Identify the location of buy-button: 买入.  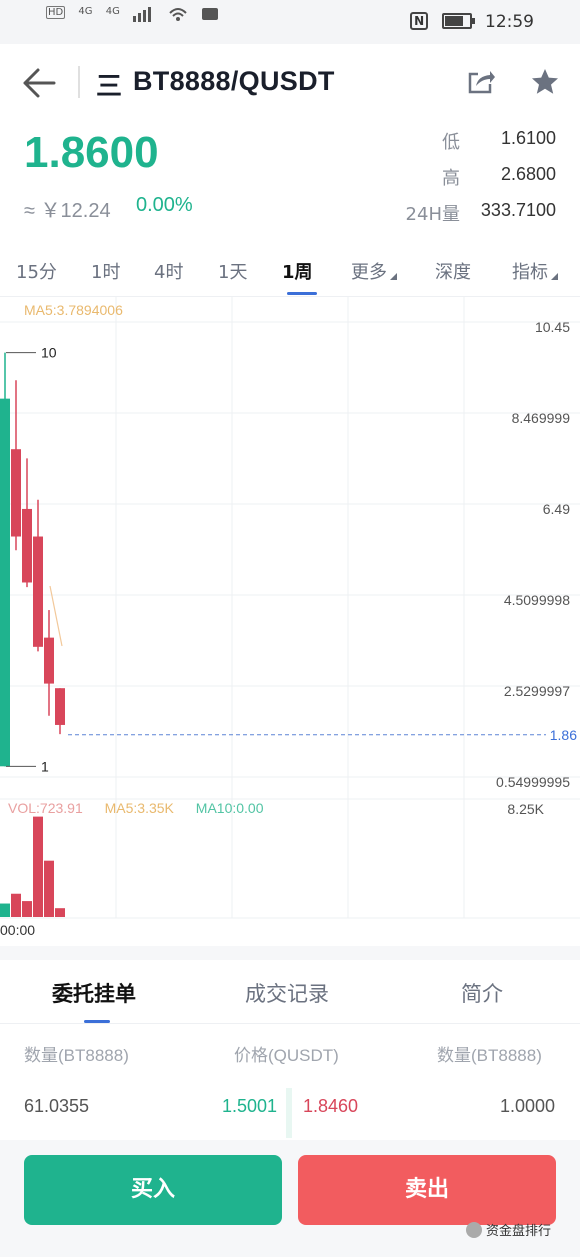
(153, 1190).